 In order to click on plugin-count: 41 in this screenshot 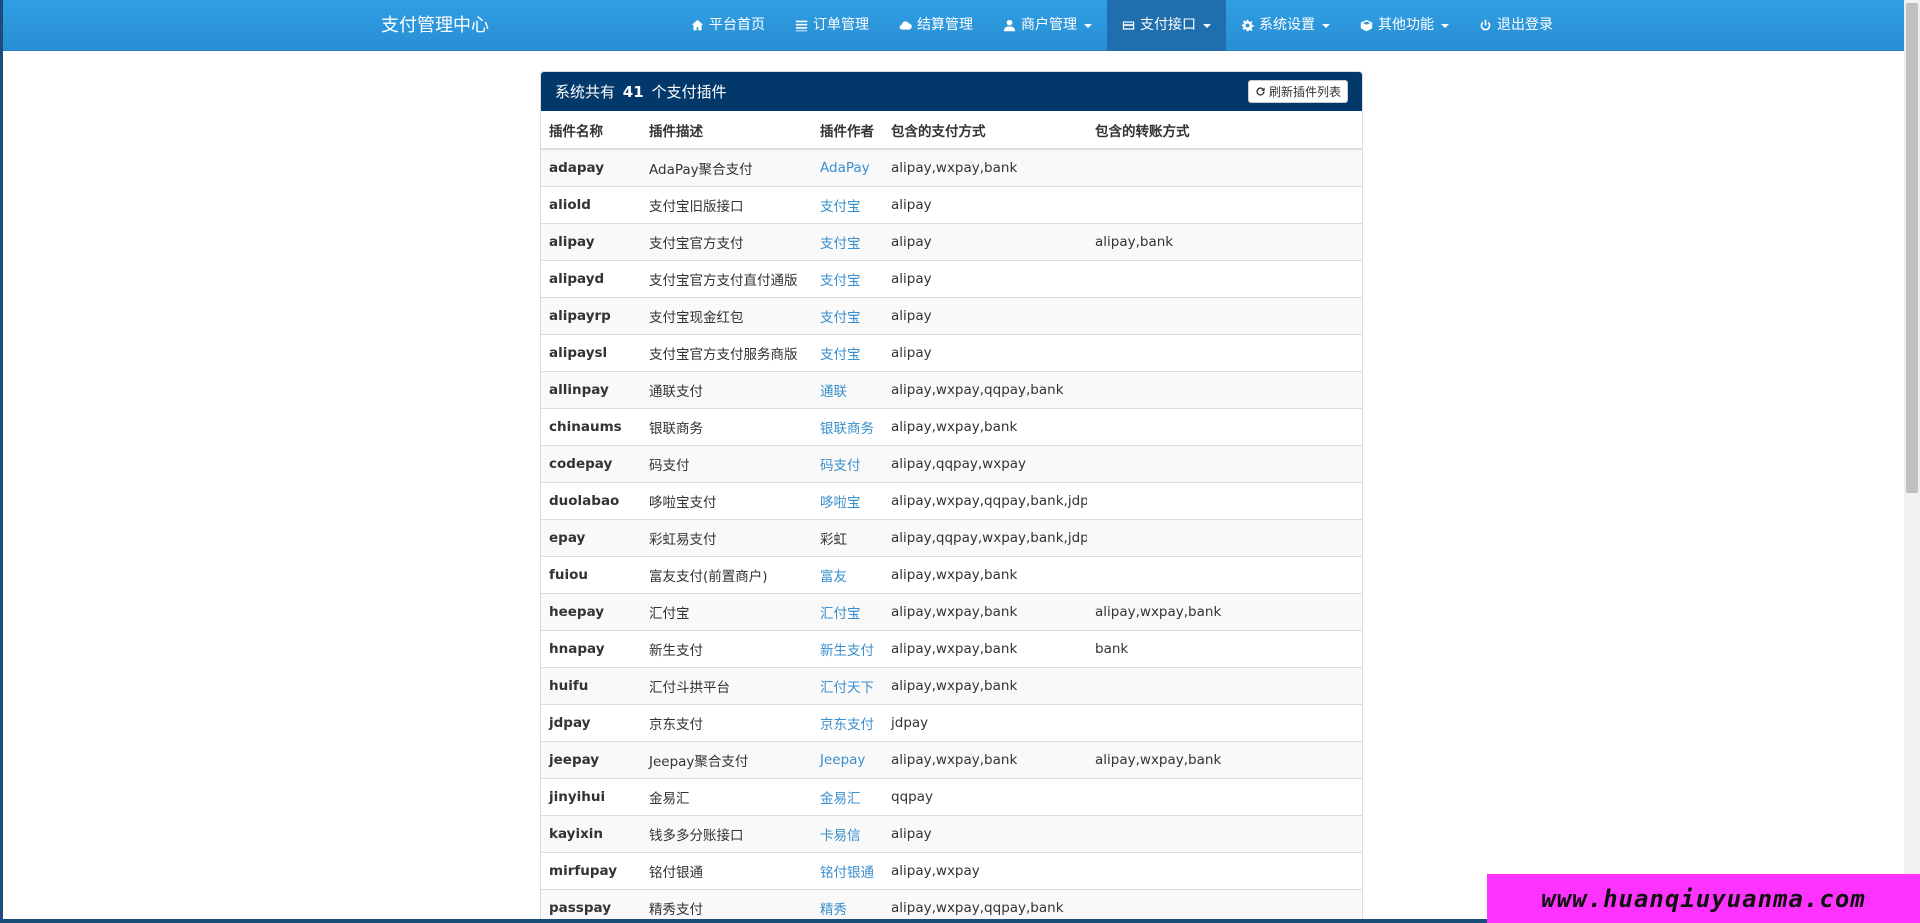, I will do `click(633, 92)`.